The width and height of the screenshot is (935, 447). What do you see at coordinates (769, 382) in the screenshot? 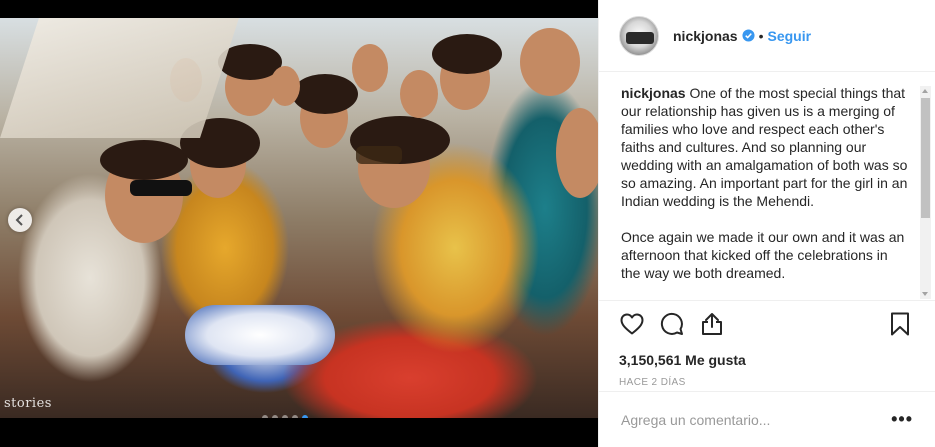
I see `post-timestamp: HACE 2 DÍAS` at bounding box center [769, 382].